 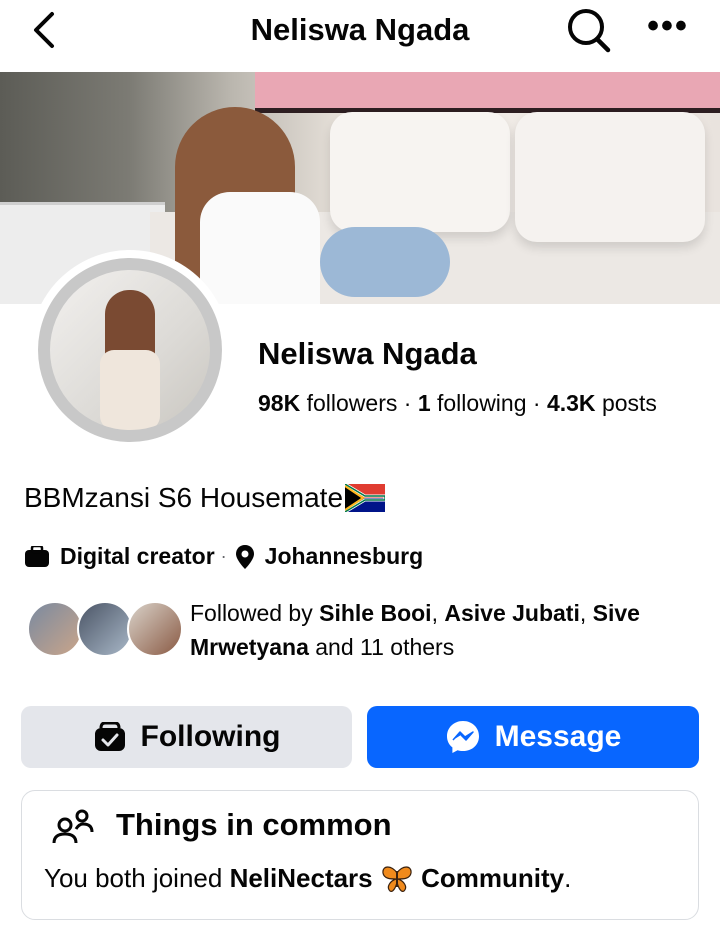 What do you see at coordinates (130, 350) in the screenshot?
I see `profile-avatar` at bounding box center [130, 350].